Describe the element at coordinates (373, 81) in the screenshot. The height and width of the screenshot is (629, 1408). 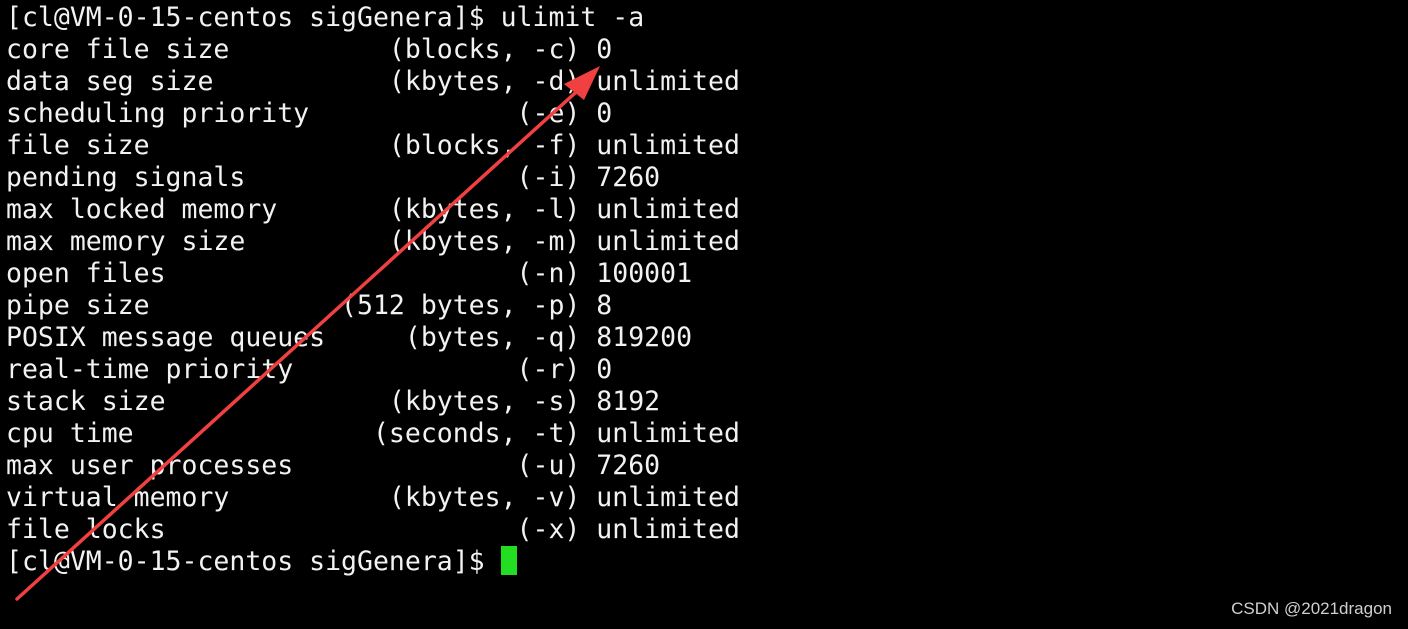
I see `terminal-line: data seg size (kbytes, -d) unlimited` at that location.